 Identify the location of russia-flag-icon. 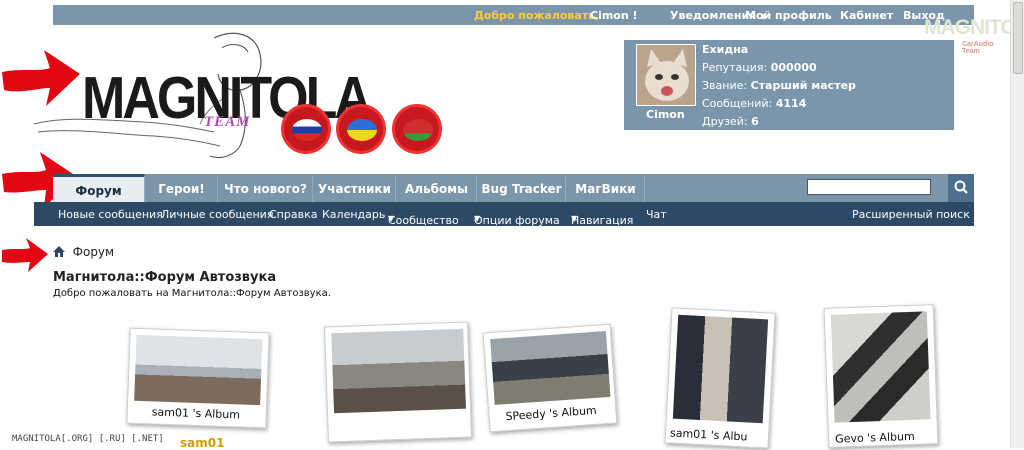
(307, 130).